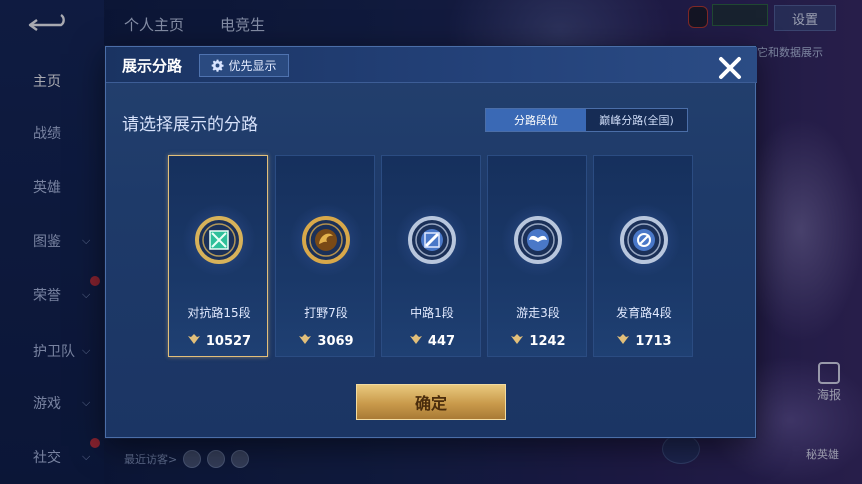 The width and height of the screenshot is (862, 484). I want to click on confirm-button: 确定, so click(431, 402).